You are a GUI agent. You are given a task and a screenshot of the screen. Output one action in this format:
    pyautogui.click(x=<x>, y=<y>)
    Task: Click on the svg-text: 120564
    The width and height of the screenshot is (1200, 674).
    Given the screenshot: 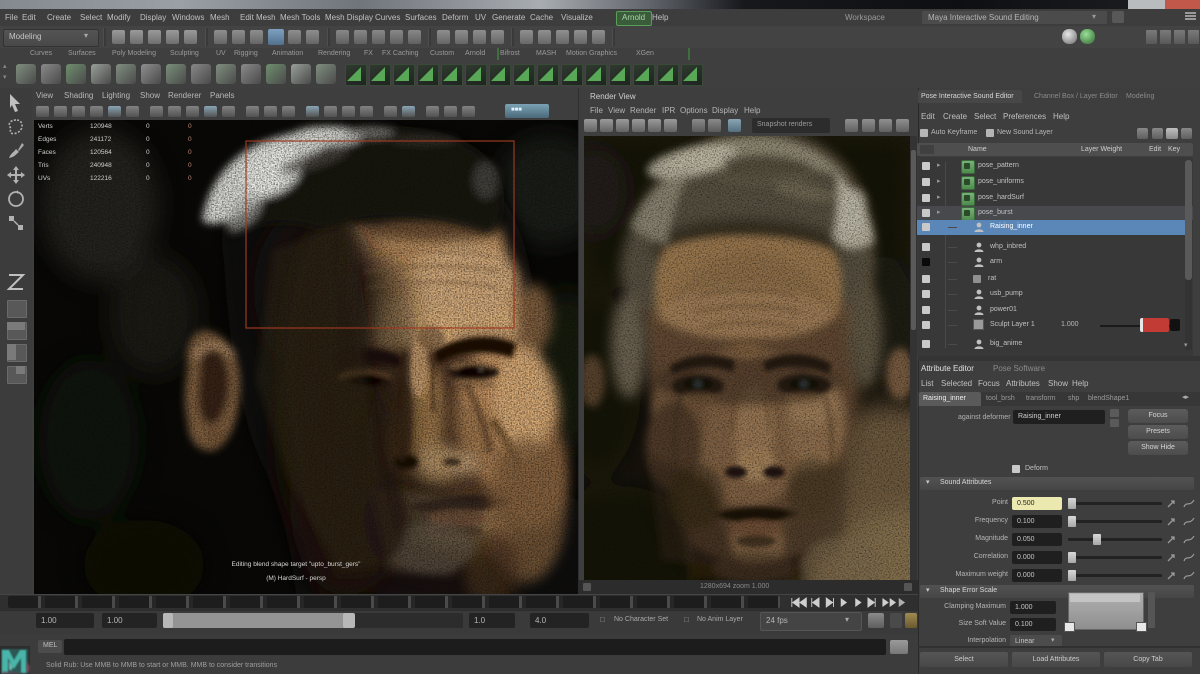 What is the action you would take?
    pyautogui.click(x=101, y=152)
    